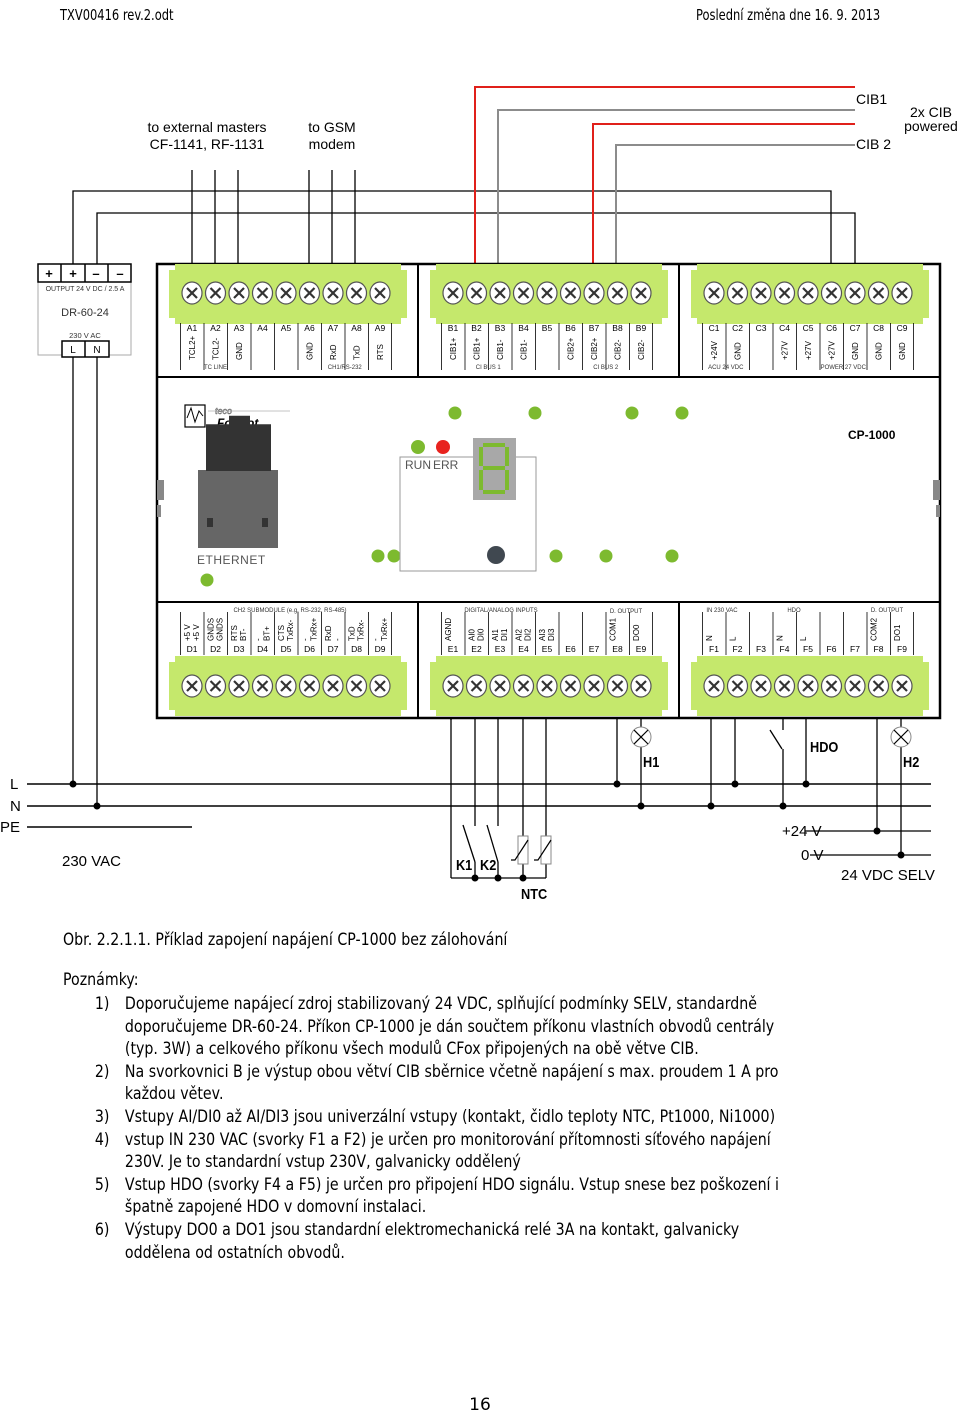  What do you see at coordinates (500, 349) in the screenshot?
I see `signal-label: CIB1-` at bounding box center [500, 349].